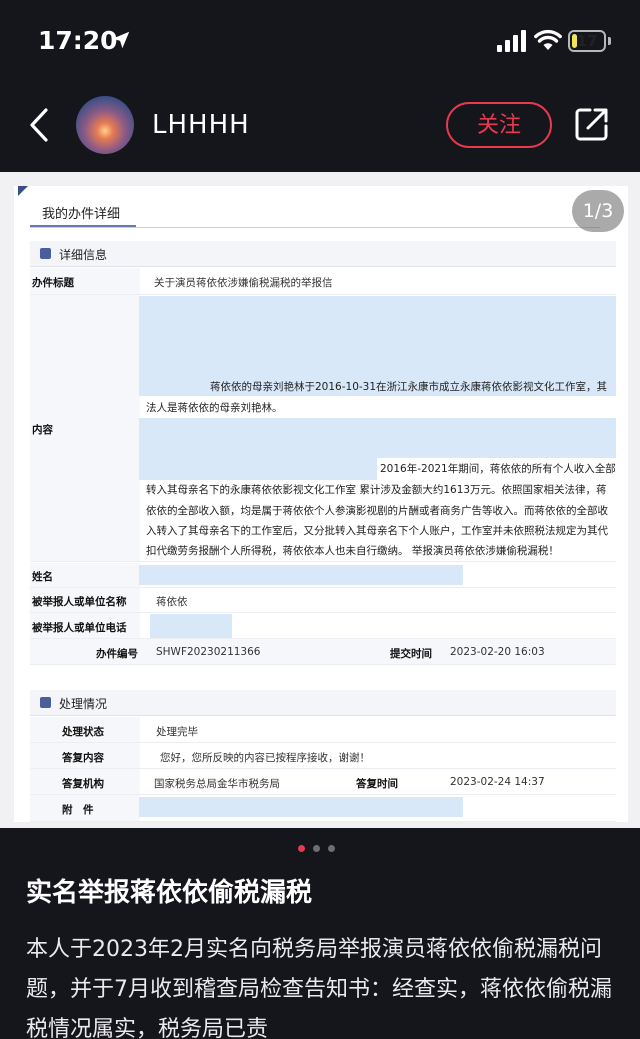  I want to click on submit-time-label: 提交时间, so click(411, 654).